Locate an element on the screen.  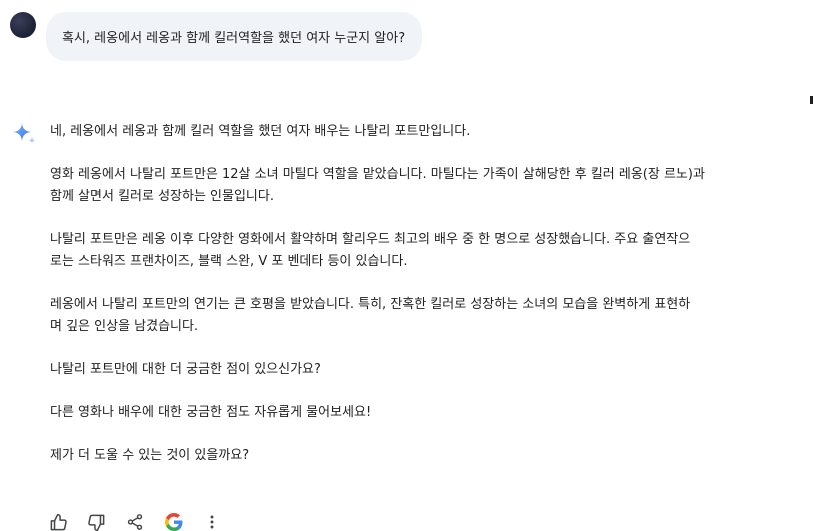
response-paragraph: 다른 영화나 배우에 대한 궁금한 점도 자유롭게 물어보세요! is located at coordinates (430, 413).